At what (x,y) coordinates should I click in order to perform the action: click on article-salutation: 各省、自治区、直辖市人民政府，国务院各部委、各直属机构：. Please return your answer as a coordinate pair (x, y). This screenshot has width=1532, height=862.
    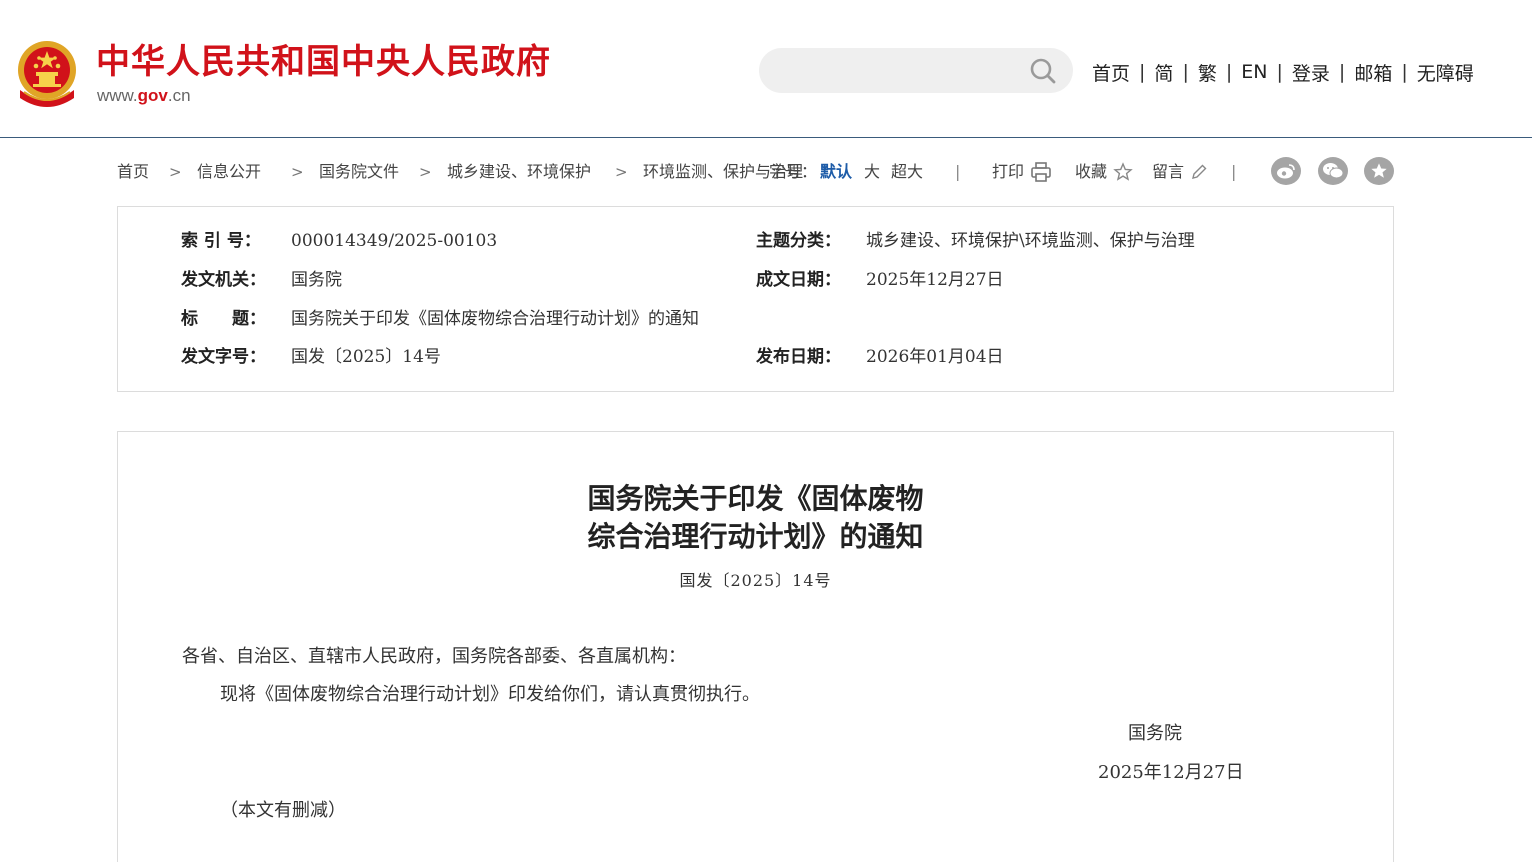
    Looking at the image, I should click on (434, 656).